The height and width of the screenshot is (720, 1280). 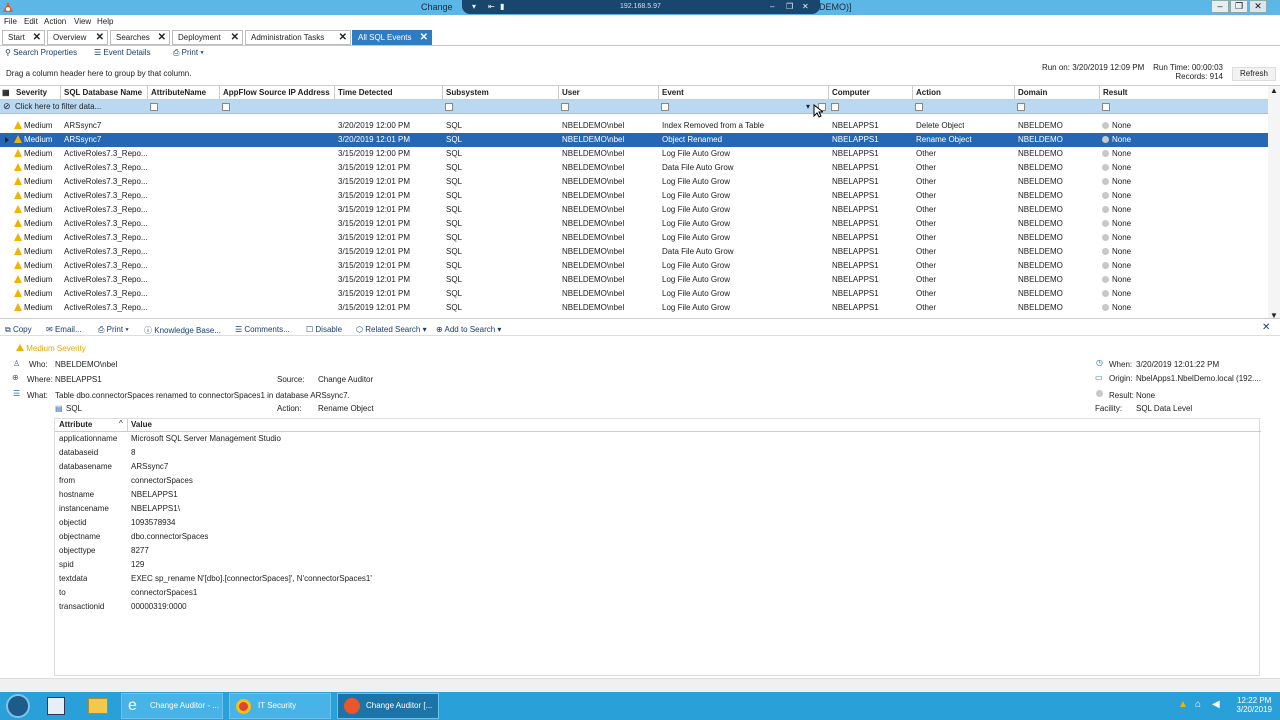 What do you see at coordinates (365, 92) in the screenshot?
I see `col-time-detected: Time Detected` at bounding box center [365, 92].